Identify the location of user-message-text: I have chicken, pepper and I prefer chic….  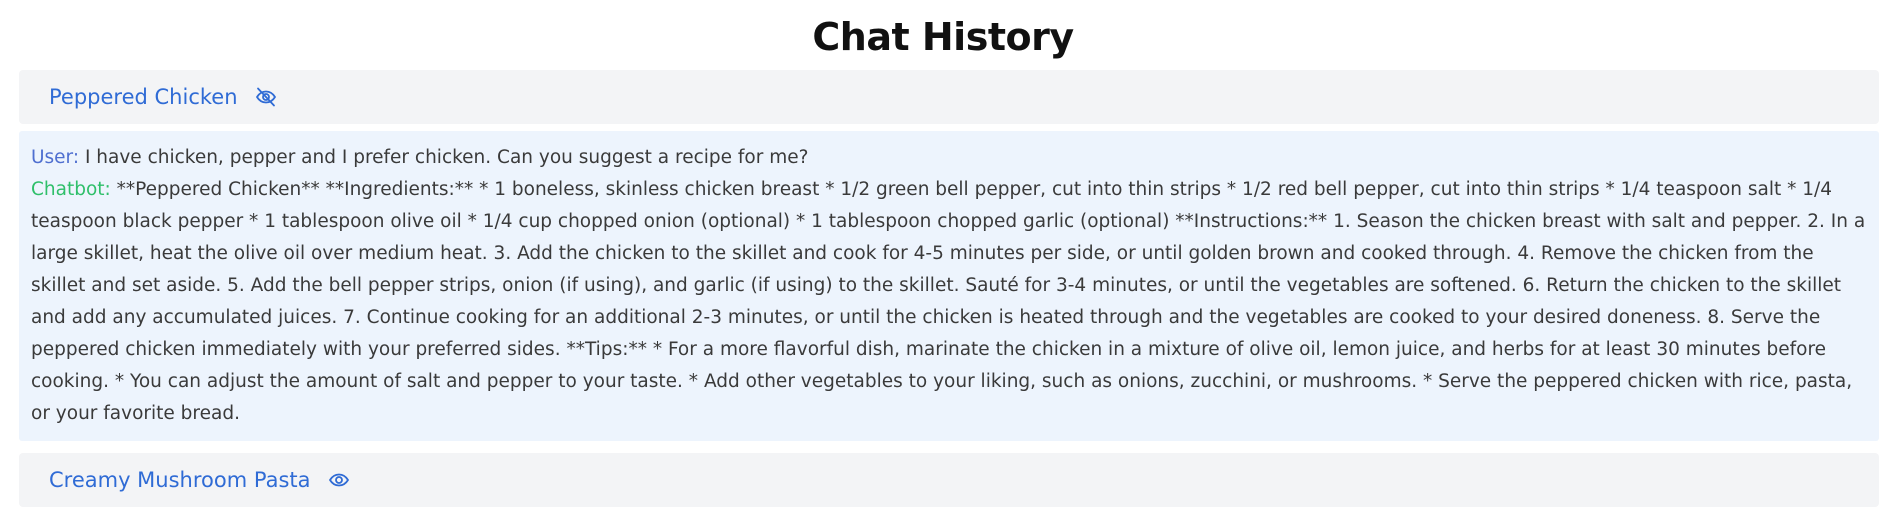
(444, 157).